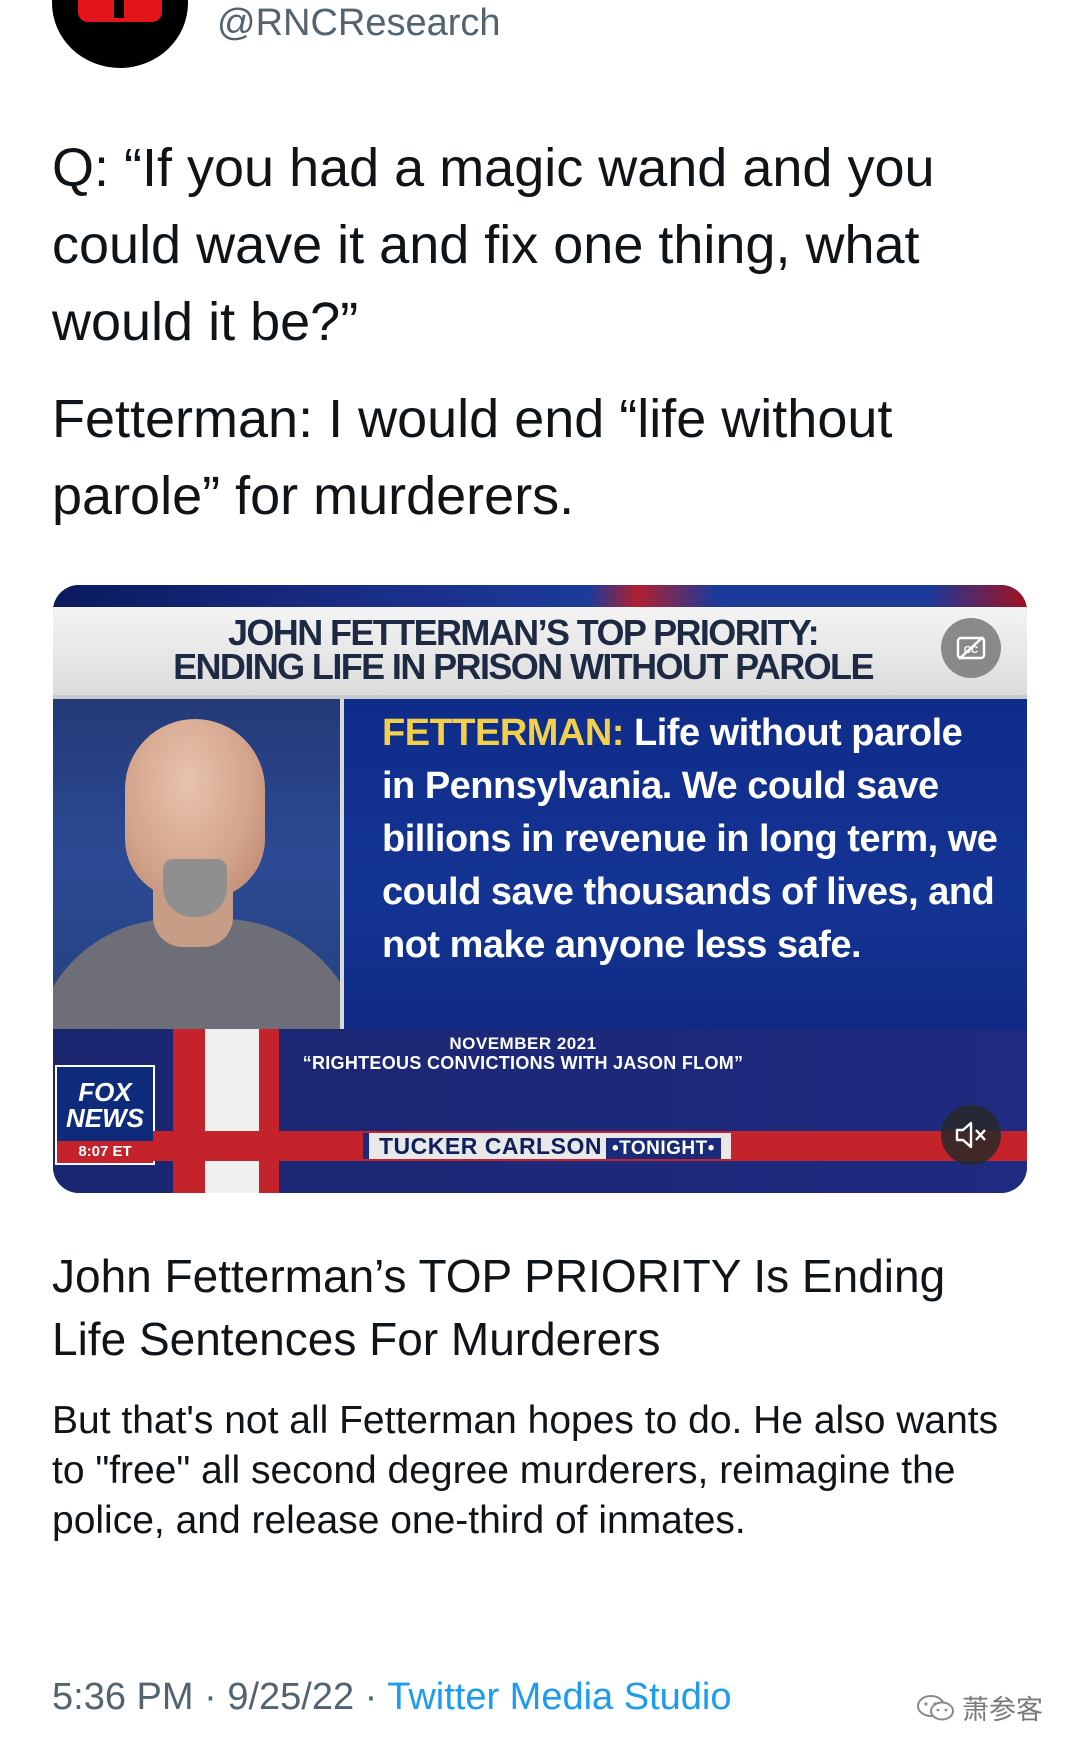 The image size is (1080, 1757). I want to click on muted-speaker-icon, so click(970, 1135).